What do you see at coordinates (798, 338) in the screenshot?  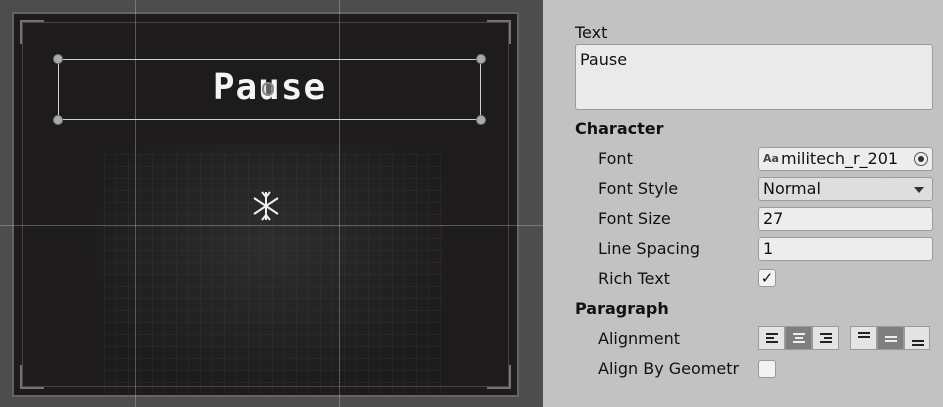 I see `align-center-button` at bounding box center [798, 338].